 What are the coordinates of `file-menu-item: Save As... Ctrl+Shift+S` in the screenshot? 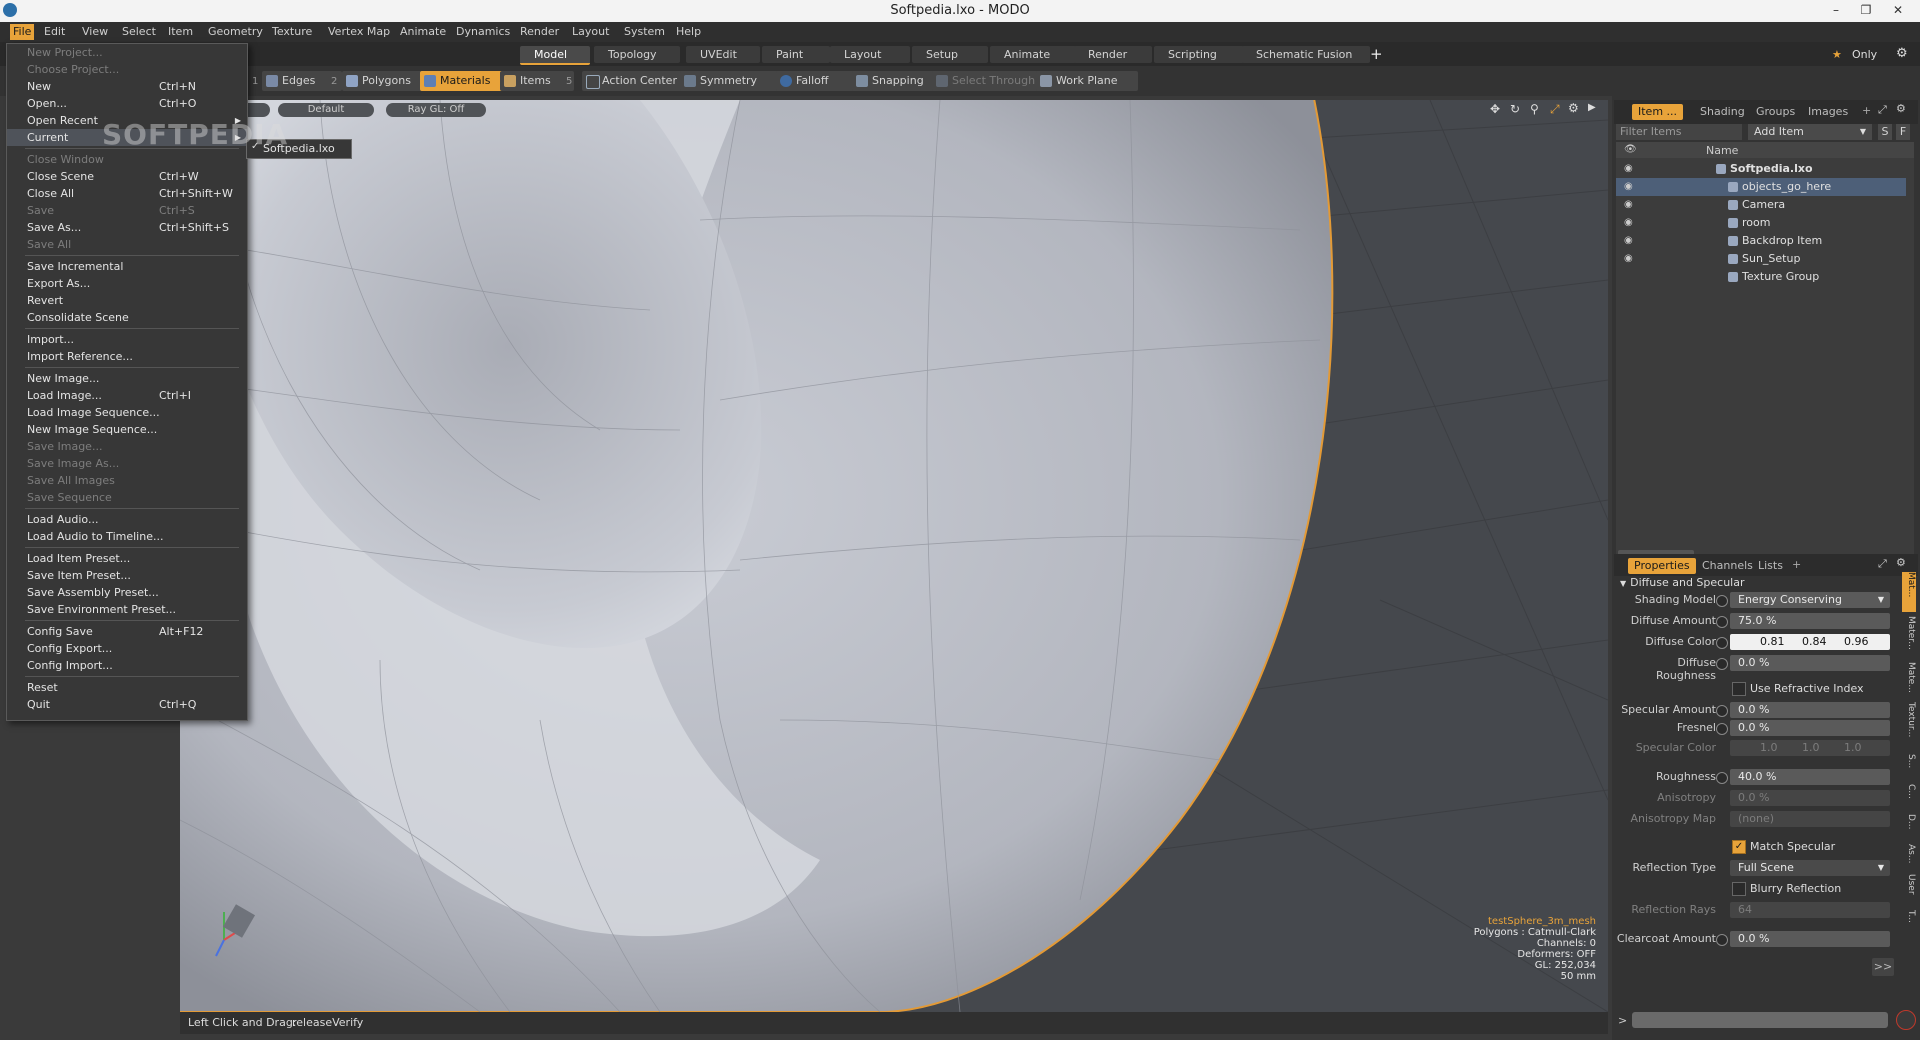 It's located at (127, 227).